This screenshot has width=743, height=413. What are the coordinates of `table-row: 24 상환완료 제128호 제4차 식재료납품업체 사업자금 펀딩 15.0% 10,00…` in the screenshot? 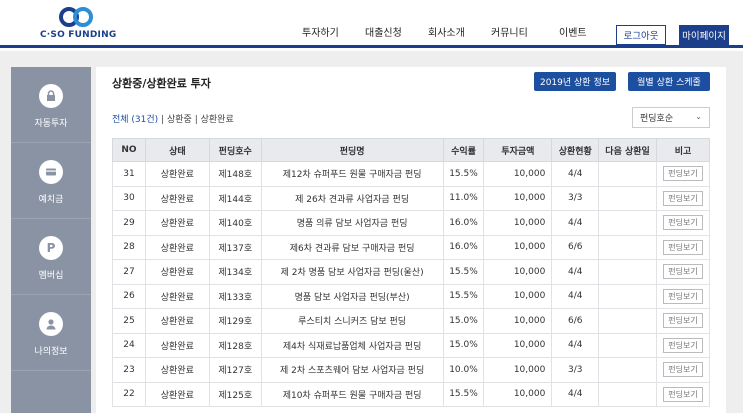 It's located at (411, 345).